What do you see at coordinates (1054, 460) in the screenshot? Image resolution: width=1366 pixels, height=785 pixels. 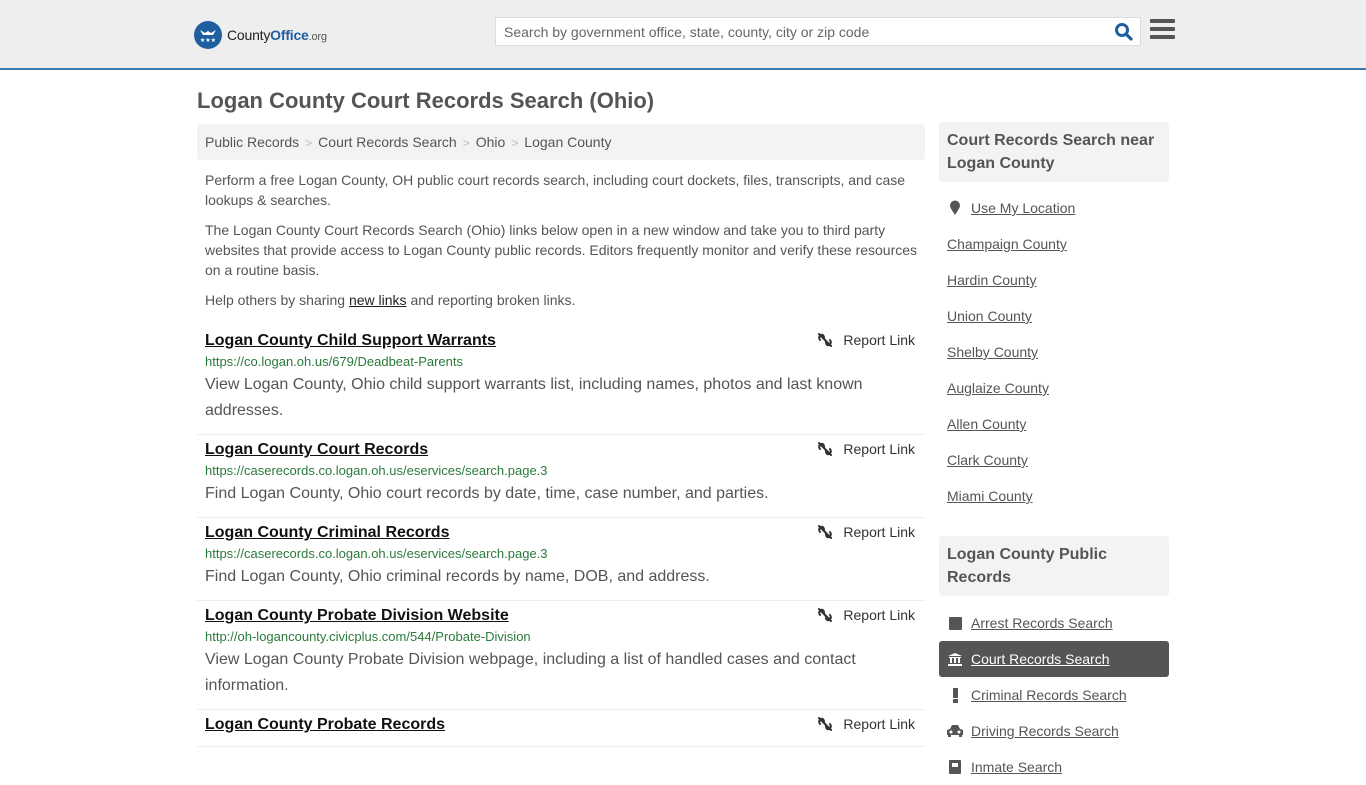 I see `nearby-county-item: Clark County` at bounding box center [1054, 460].